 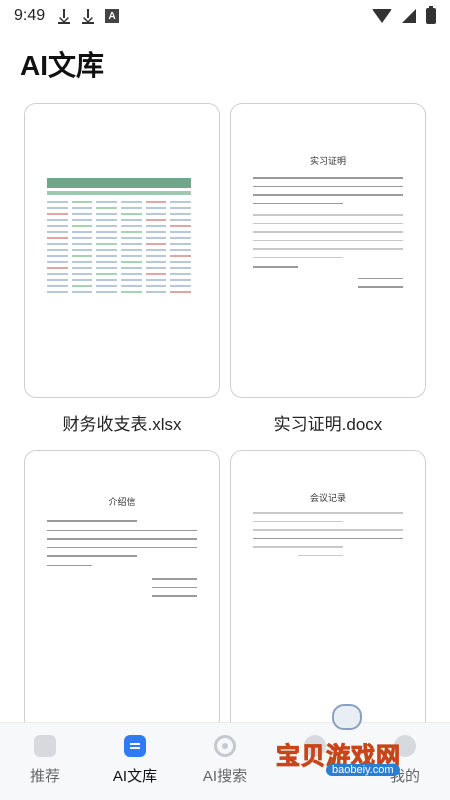 I want to click on battery-icon, so click(x=431, y=15).